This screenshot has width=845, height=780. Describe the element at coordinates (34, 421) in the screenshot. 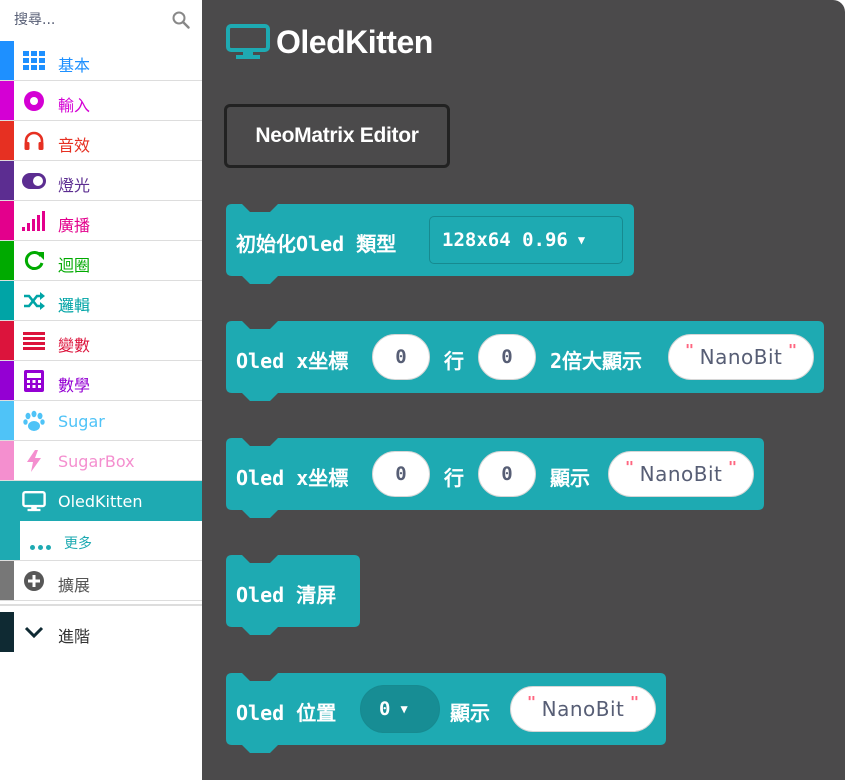

I see `paw-icon` at that location.